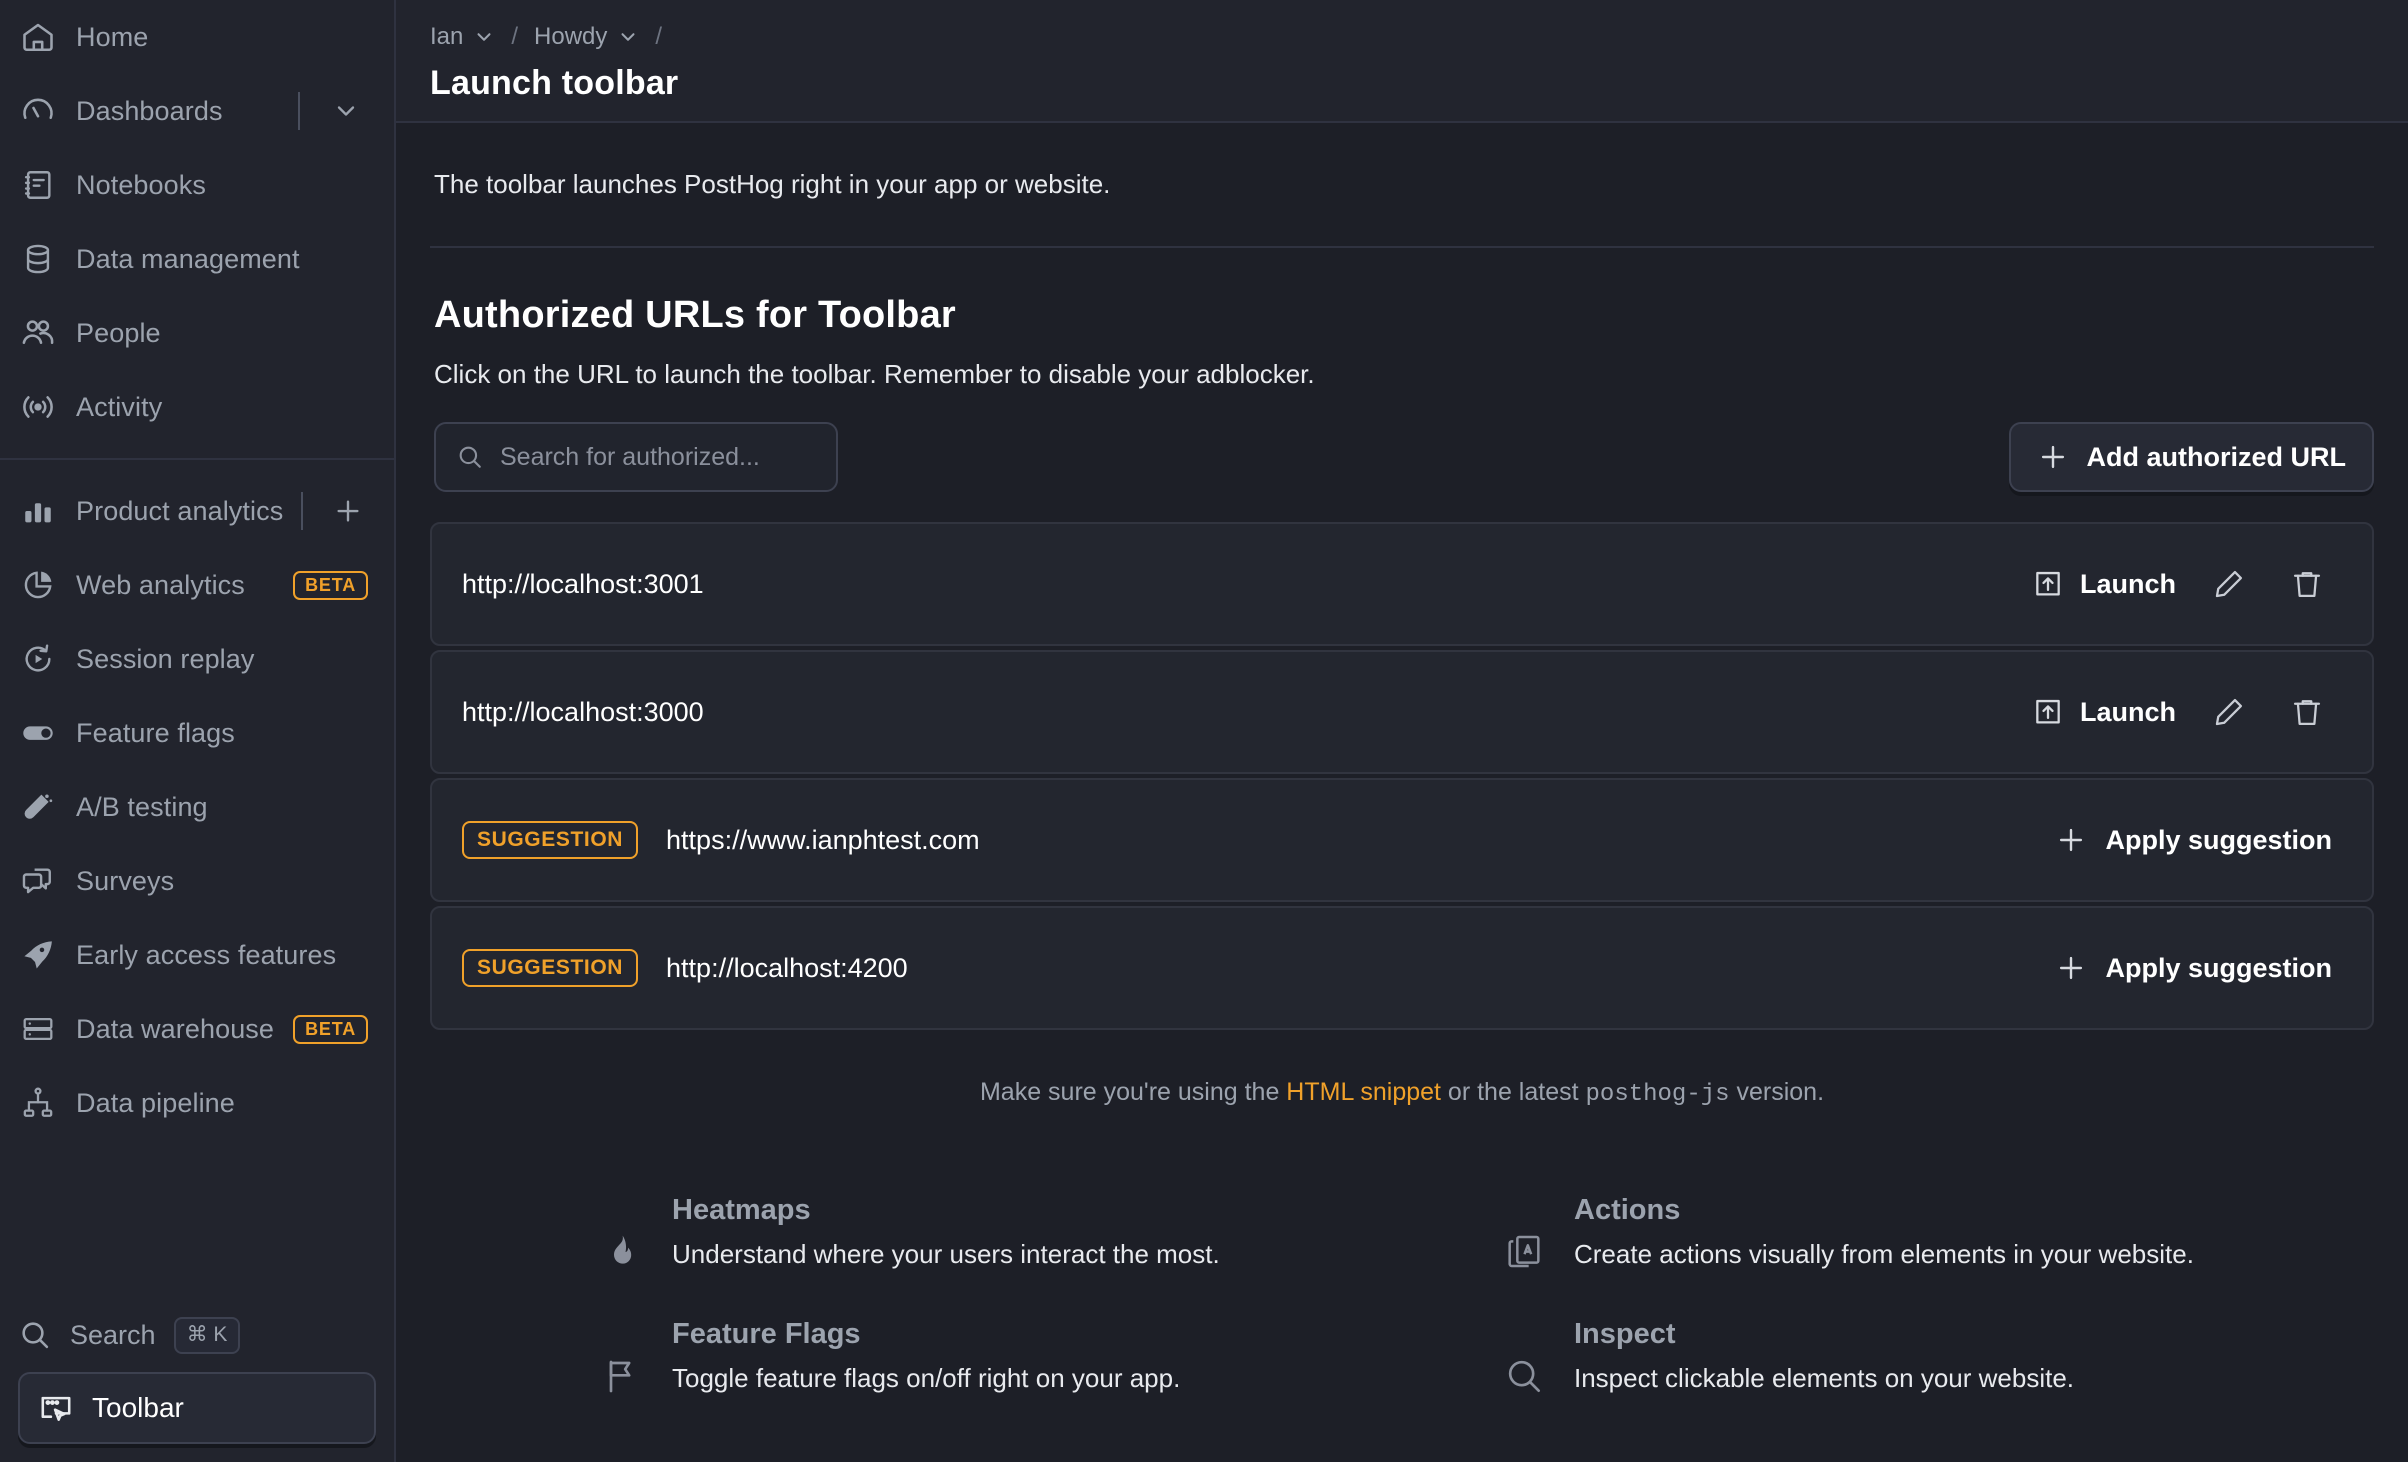 The height and width of the screenshot is (1462, 2408). I want to click on authorized-url-link: http://localhost:3000, so click(1240, 712).